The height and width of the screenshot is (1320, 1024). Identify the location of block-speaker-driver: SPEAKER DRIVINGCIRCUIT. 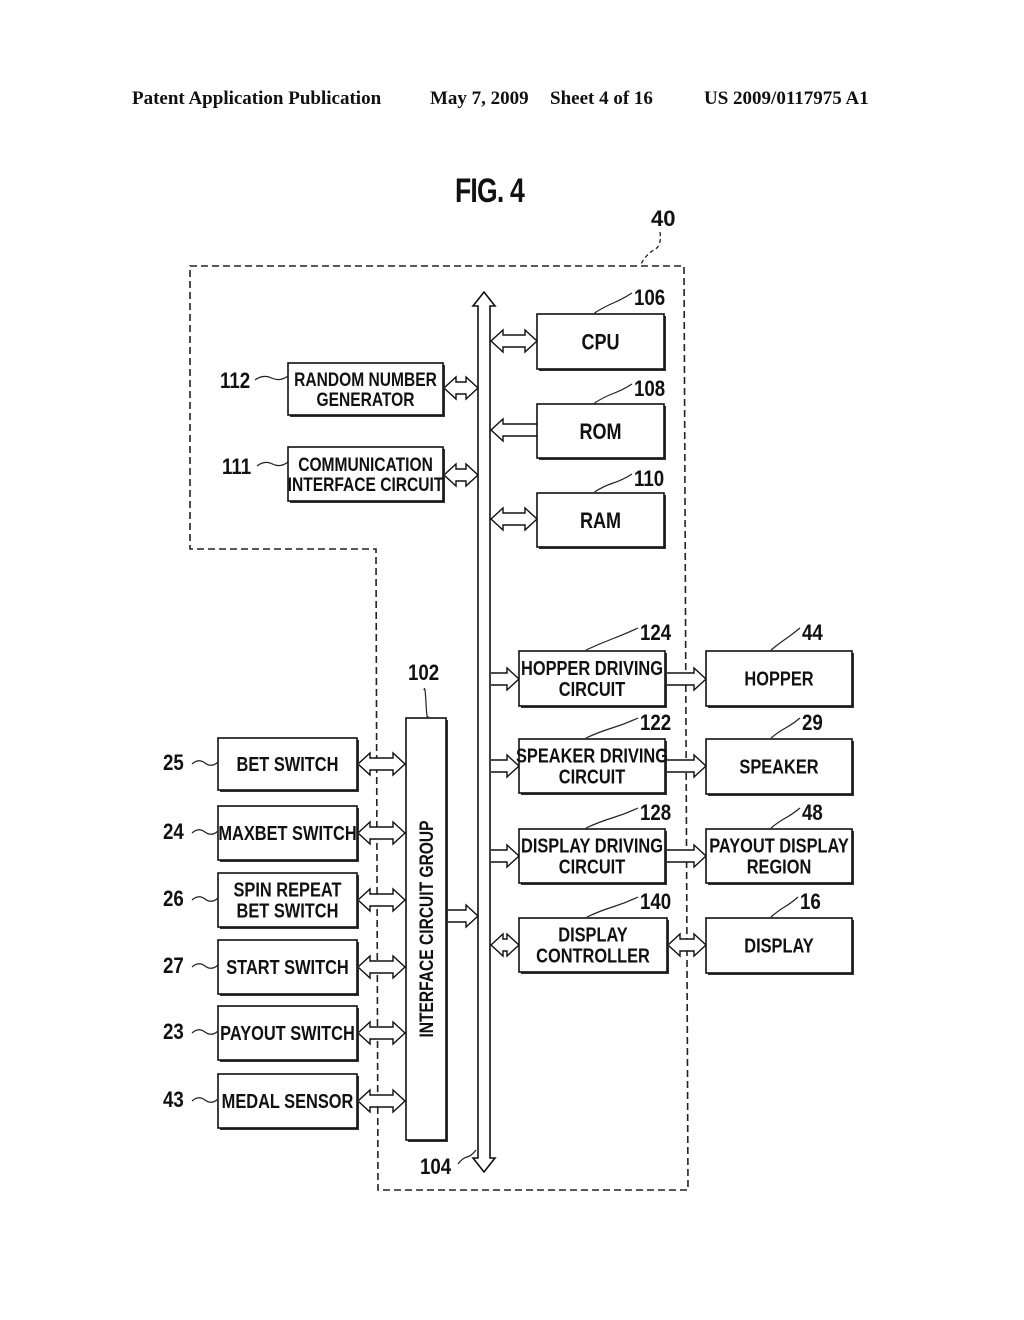
(592, 766).